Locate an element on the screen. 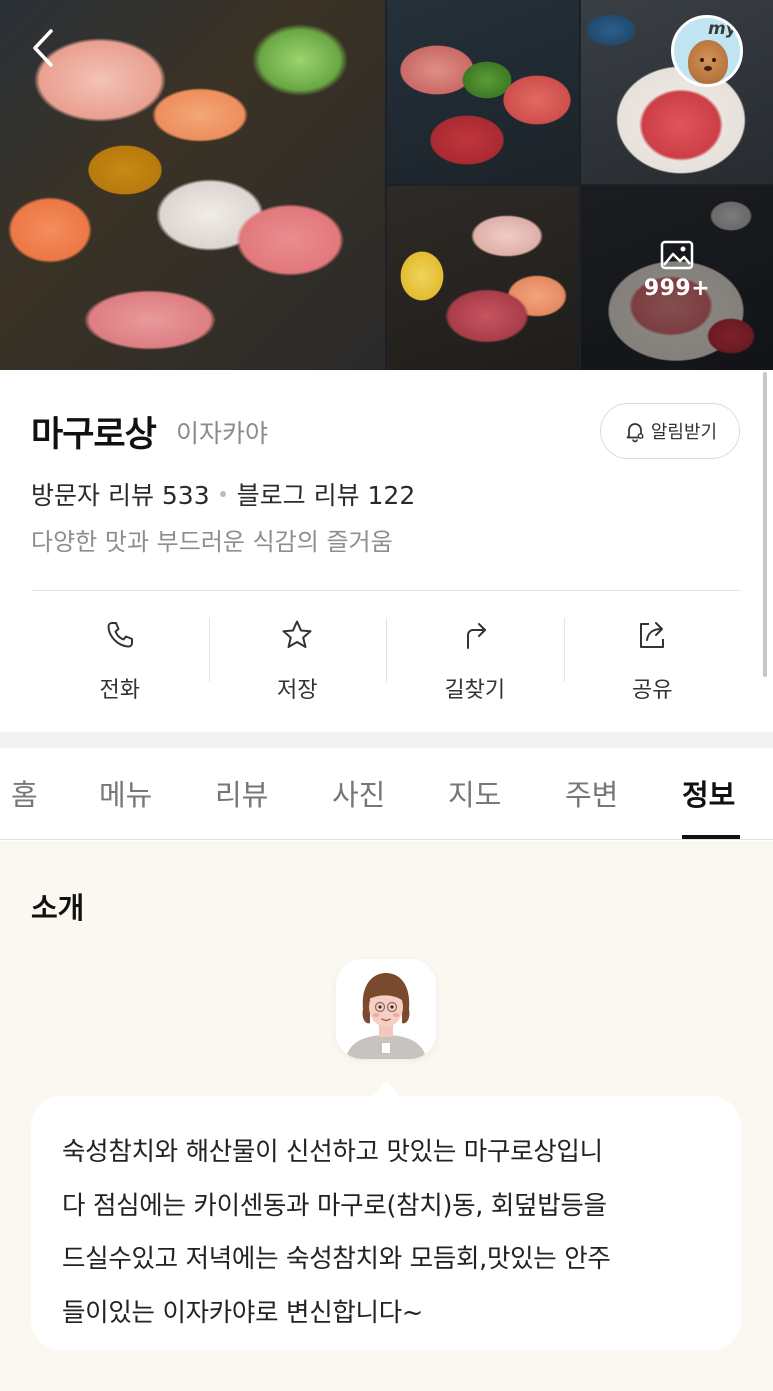 Image resolution: width=773 pixels, height=1391 pixels. share-button: 공유 is located at coordinates (652, 662).